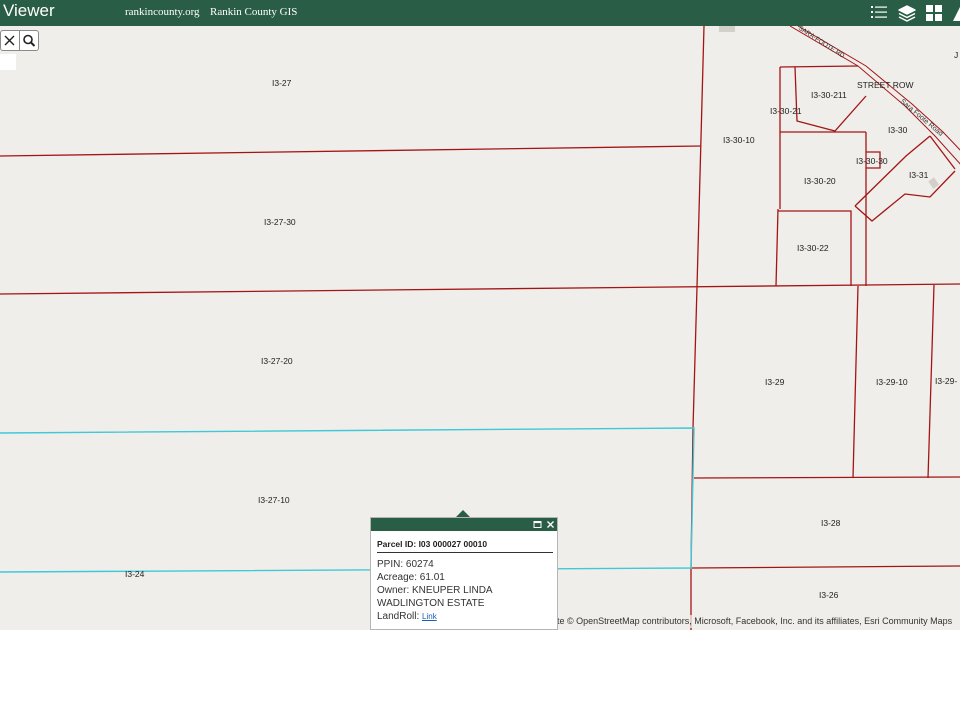  Describe the element at coordinates (8, 62) in the screenshot. I see `map-control-chip` at that location.